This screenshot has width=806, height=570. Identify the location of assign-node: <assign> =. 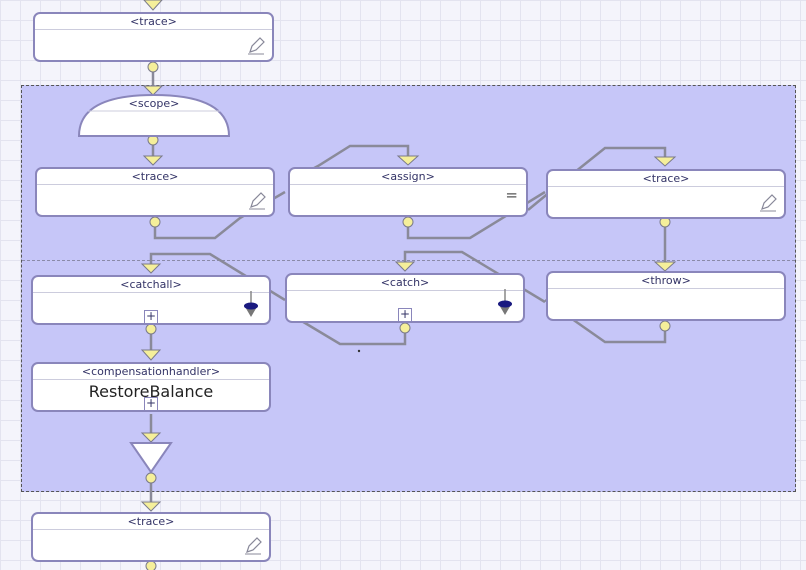
(408, 192).